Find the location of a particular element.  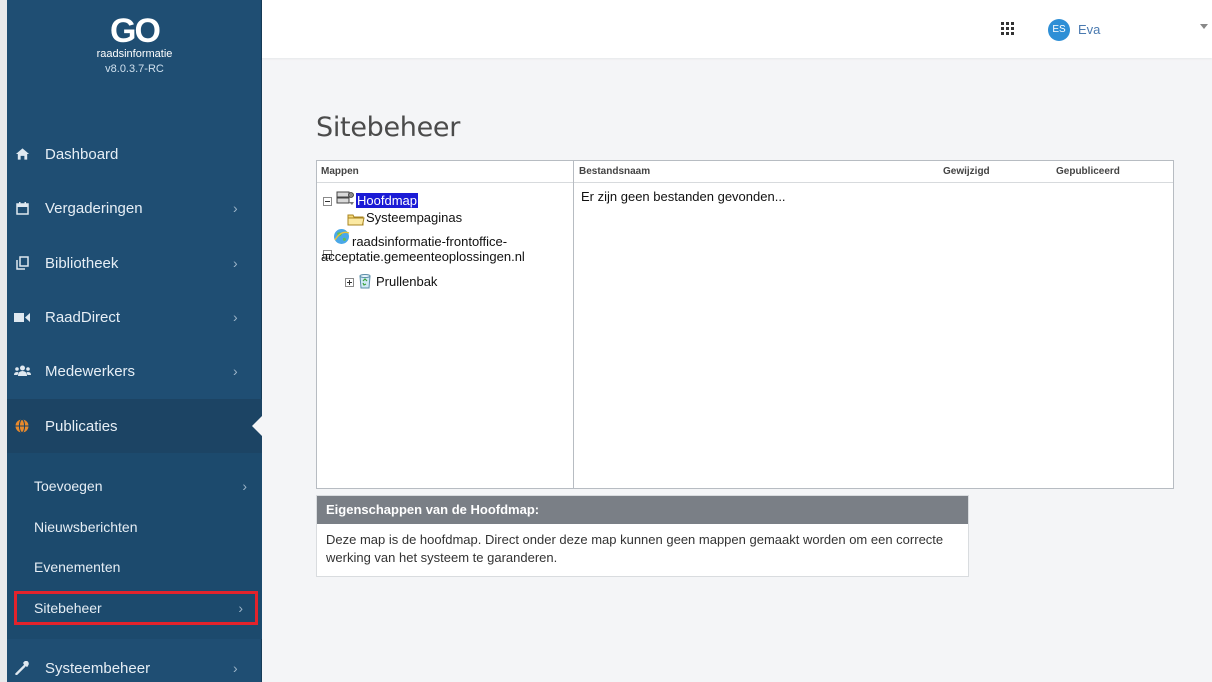

copy-icon is located at coordinates (22, 263).